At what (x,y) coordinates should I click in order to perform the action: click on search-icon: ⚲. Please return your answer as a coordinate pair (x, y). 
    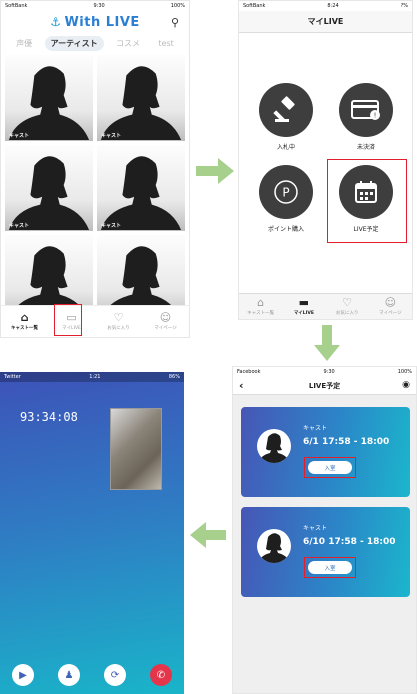
    Looking at the image, I should click on (175, 22).